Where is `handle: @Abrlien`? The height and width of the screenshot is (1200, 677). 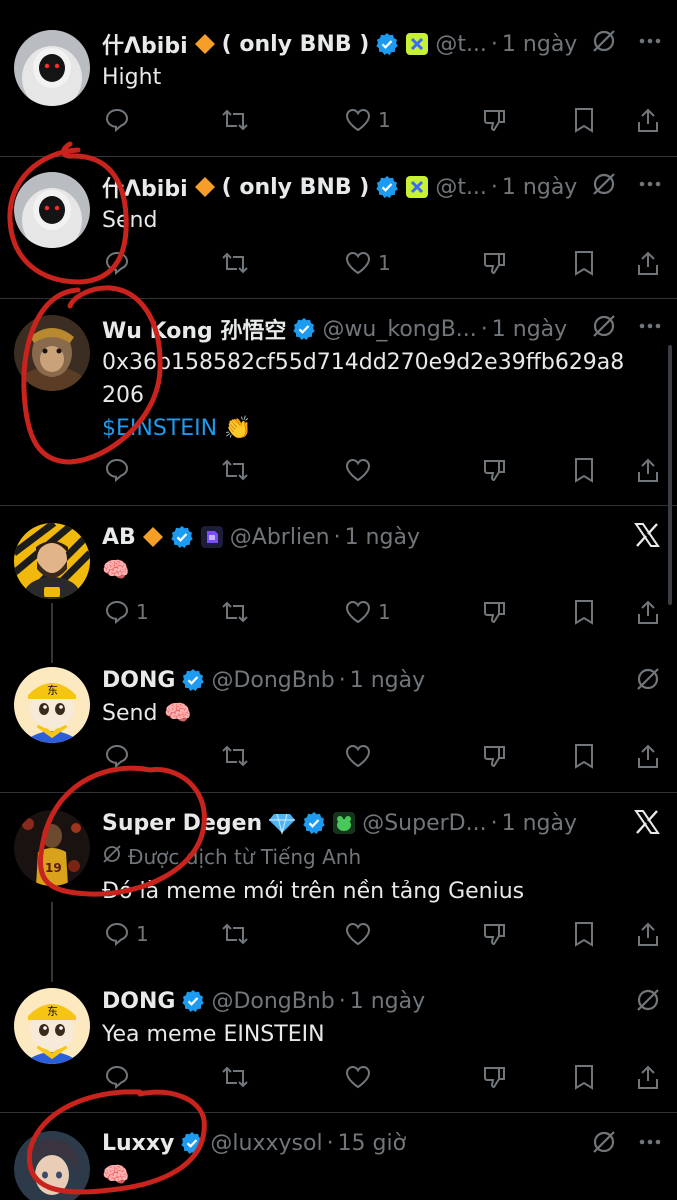 handle: @Abrlien is located at coordinates (280, 537).